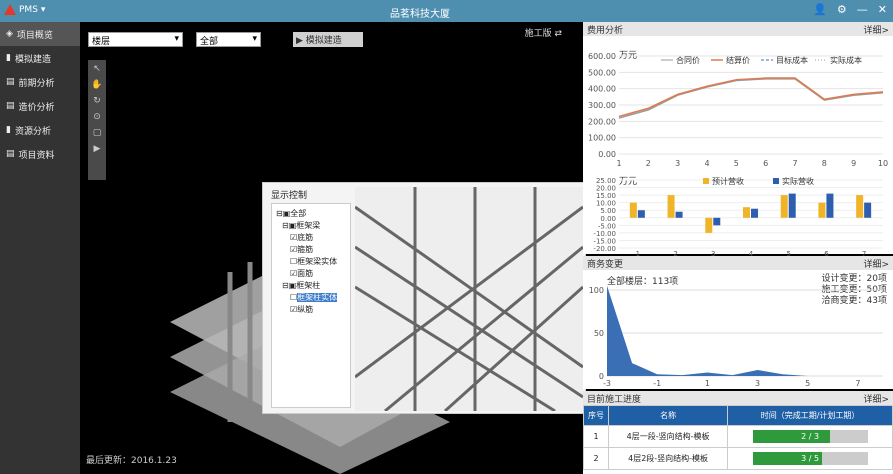 The image size is (893, 474). Describe the element at coordinates (738, 398) in the screenshot. I see `panel-header: 目前施工进度 详细>` at that location.